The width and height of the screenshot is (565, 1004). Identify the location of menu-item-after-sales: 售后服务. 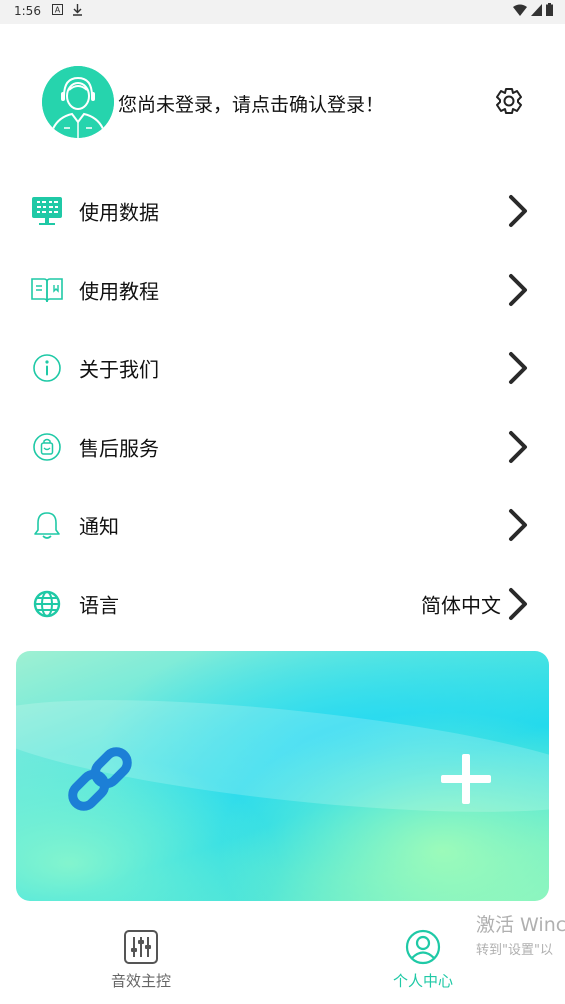
(282, 447).